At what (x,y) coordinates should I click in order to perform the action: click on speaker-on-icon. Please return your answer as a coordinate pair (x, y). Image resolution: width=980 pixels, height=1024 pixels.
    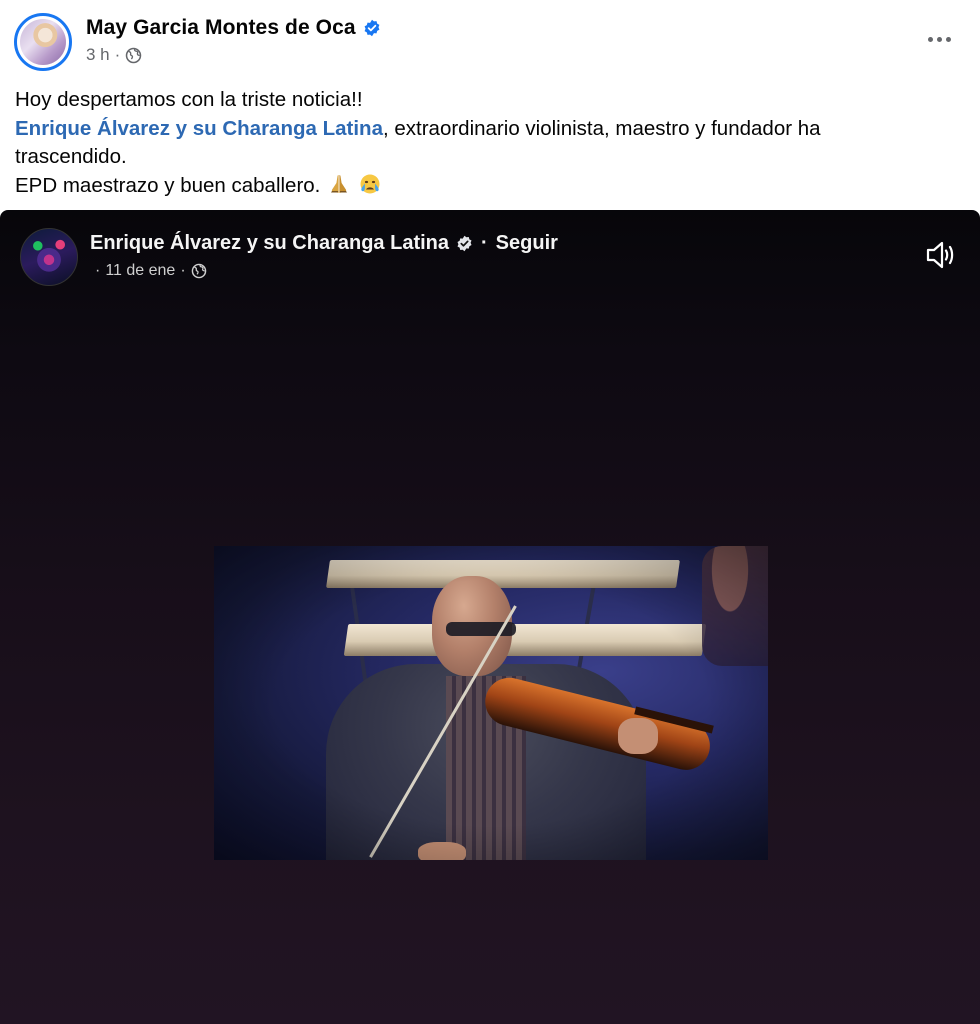
    Looking at the image, I should click on (941, 255).